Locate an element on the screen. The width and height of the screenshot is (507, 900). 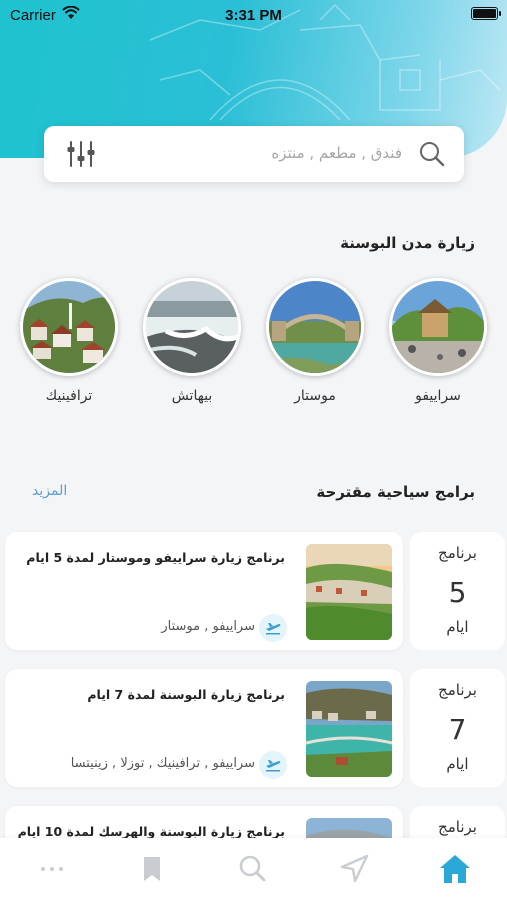
program-days-card: برنامج 7 ايام is located at coordinates (457, 728).